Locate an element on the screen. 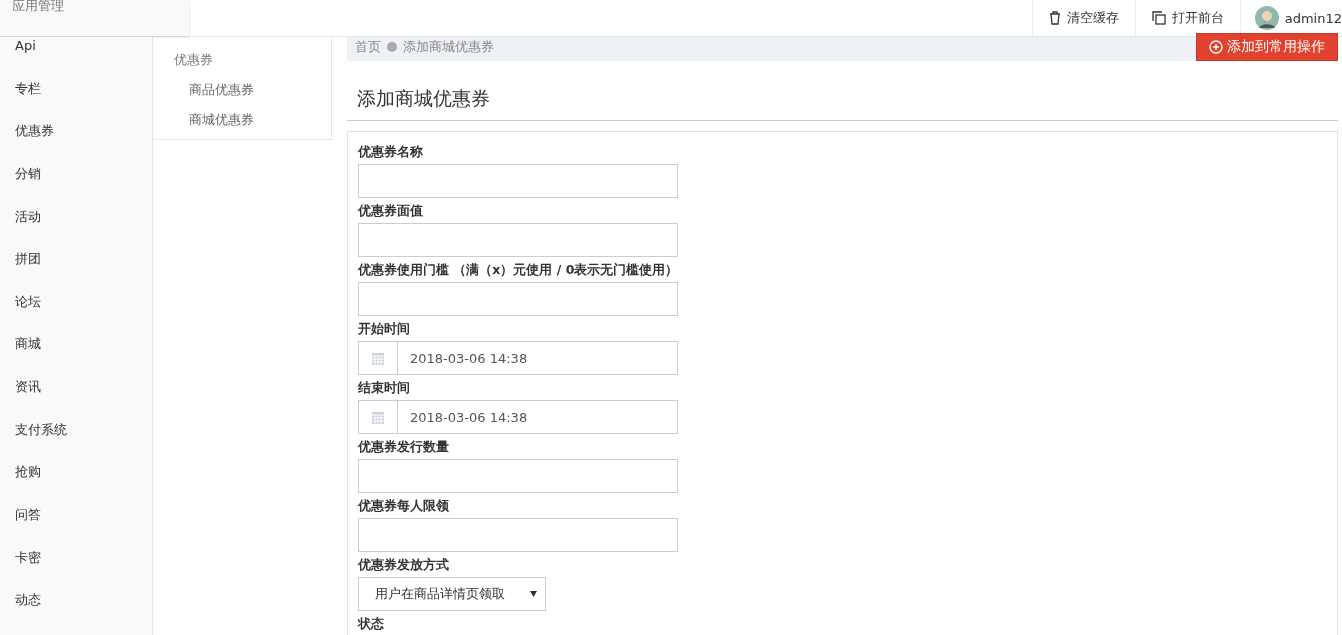  sidebar-item: 支付系统 is located at coordinates (76, 443).